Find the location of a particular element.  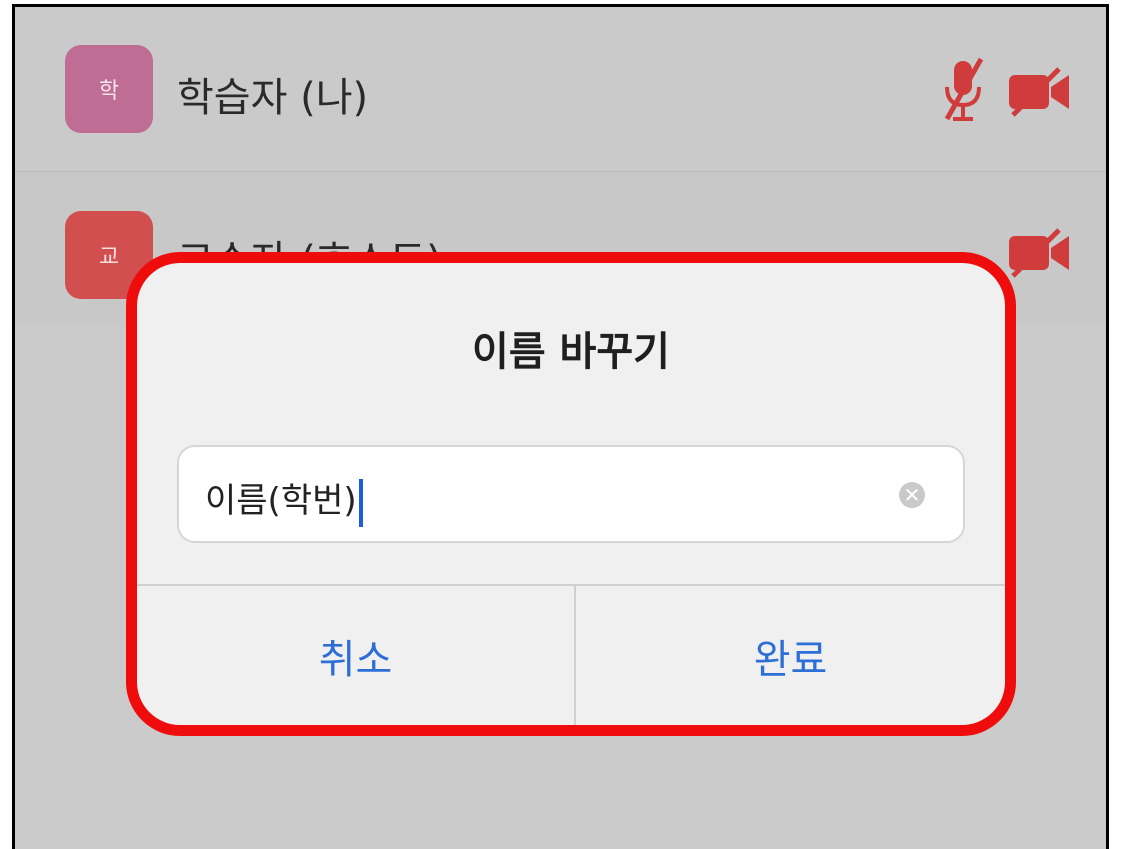

dialog-title: 이름 바꾸기 is located at coordinates (571, 352).